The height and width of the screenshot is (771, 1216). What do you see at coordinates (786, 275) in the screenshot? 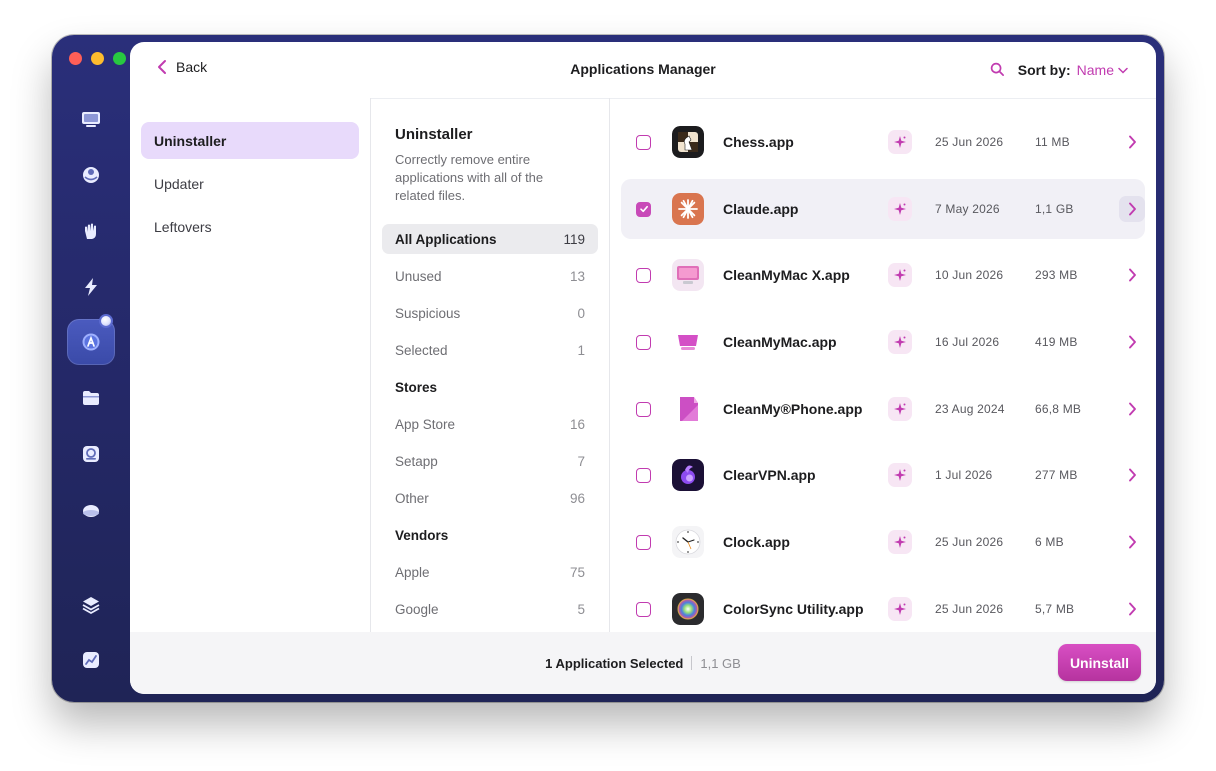
I see `app-name: CleanMyMac X.app` at bounding box center [786, 275].